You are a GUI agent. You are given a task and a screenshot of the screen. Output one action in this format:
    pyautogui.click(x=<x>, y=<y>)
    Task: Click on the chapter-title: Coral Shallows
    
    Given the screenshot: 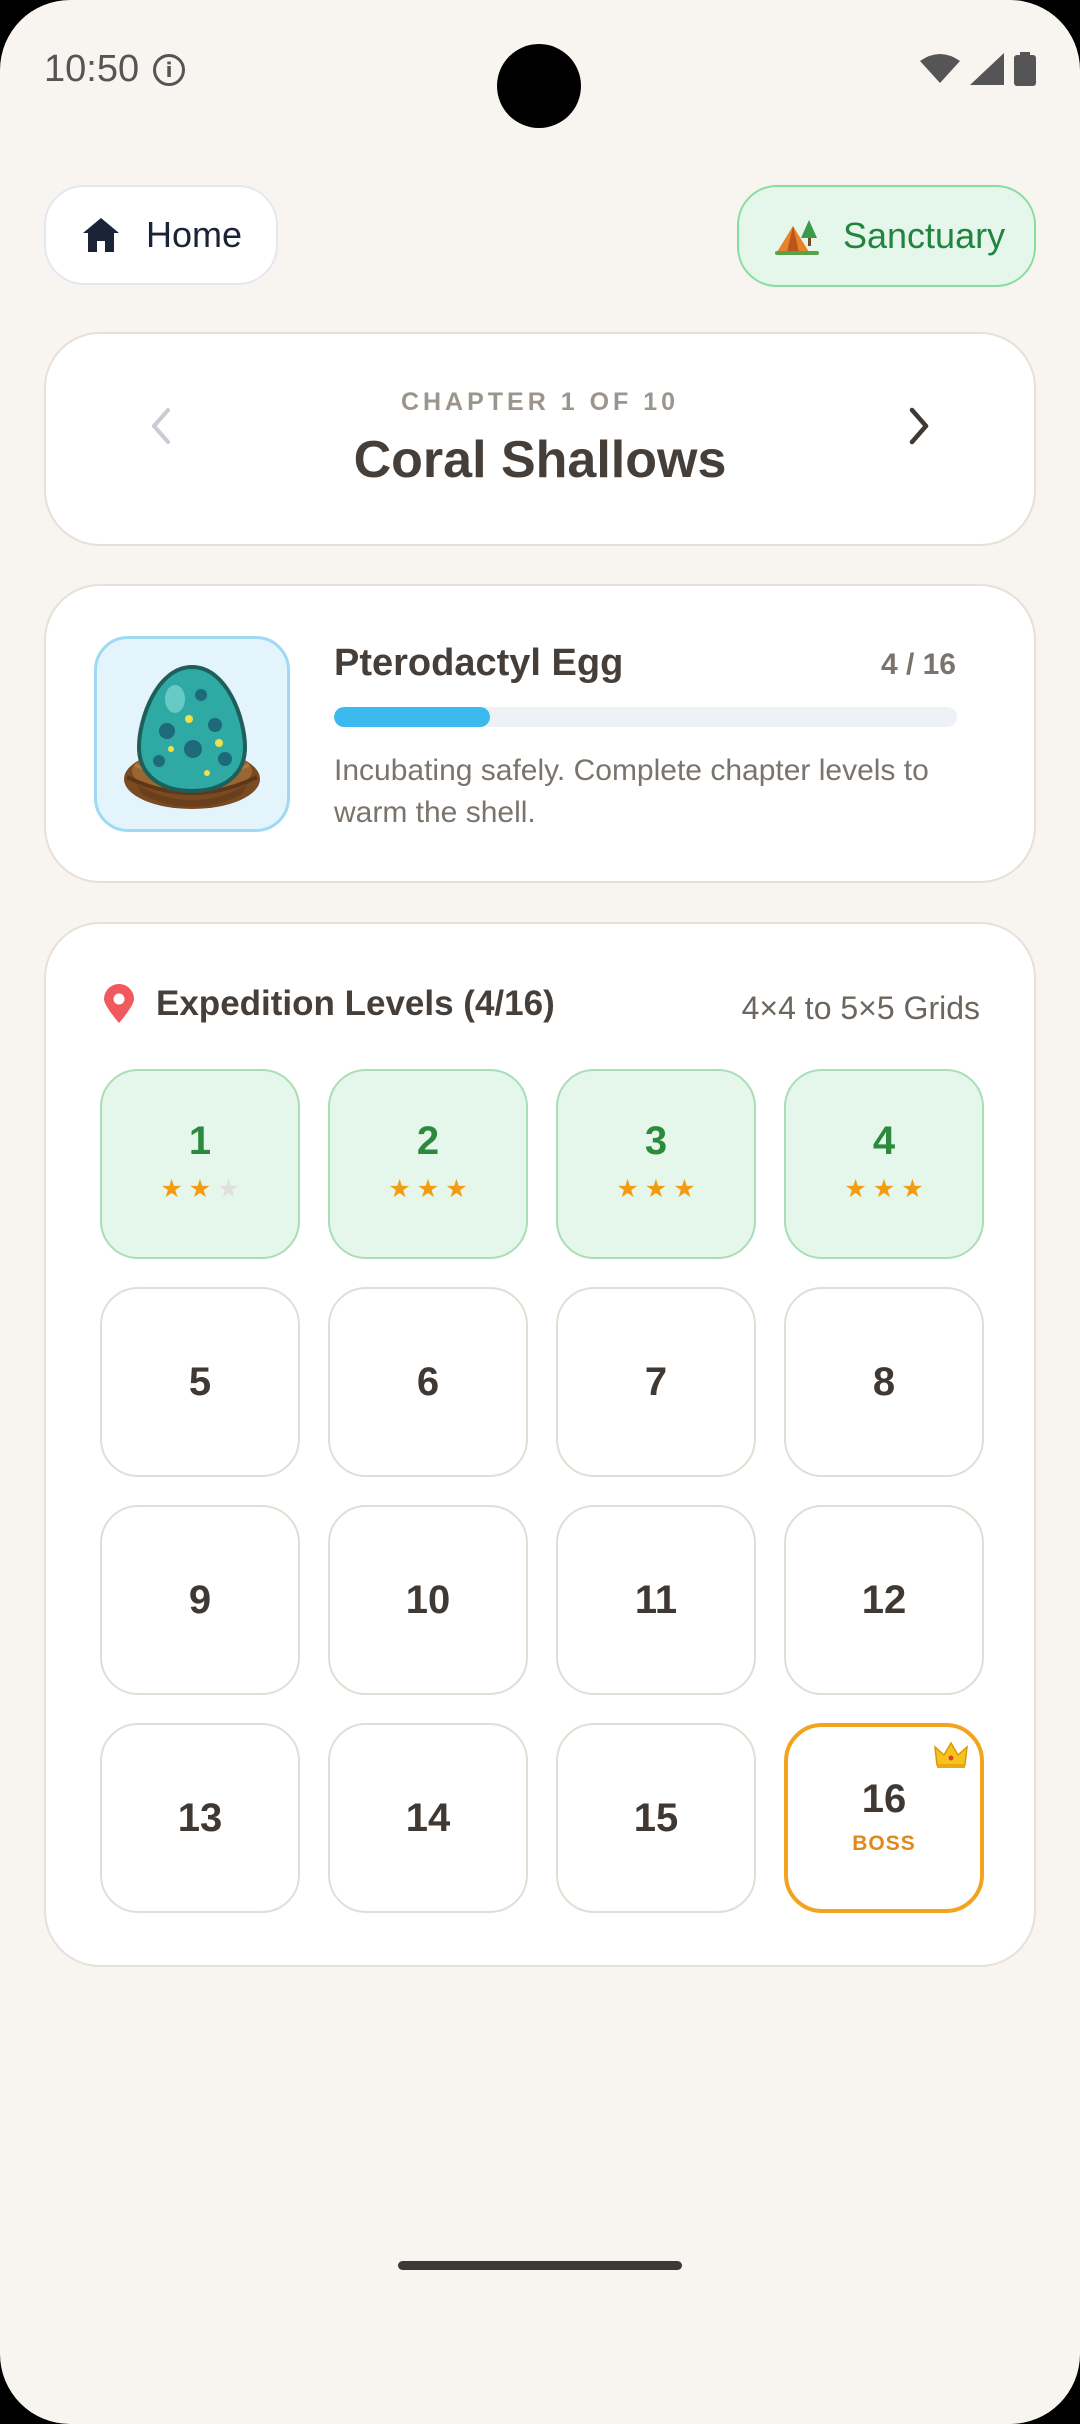 What is the action you would take?
    pyautogui.click(x=540, y=460)
    